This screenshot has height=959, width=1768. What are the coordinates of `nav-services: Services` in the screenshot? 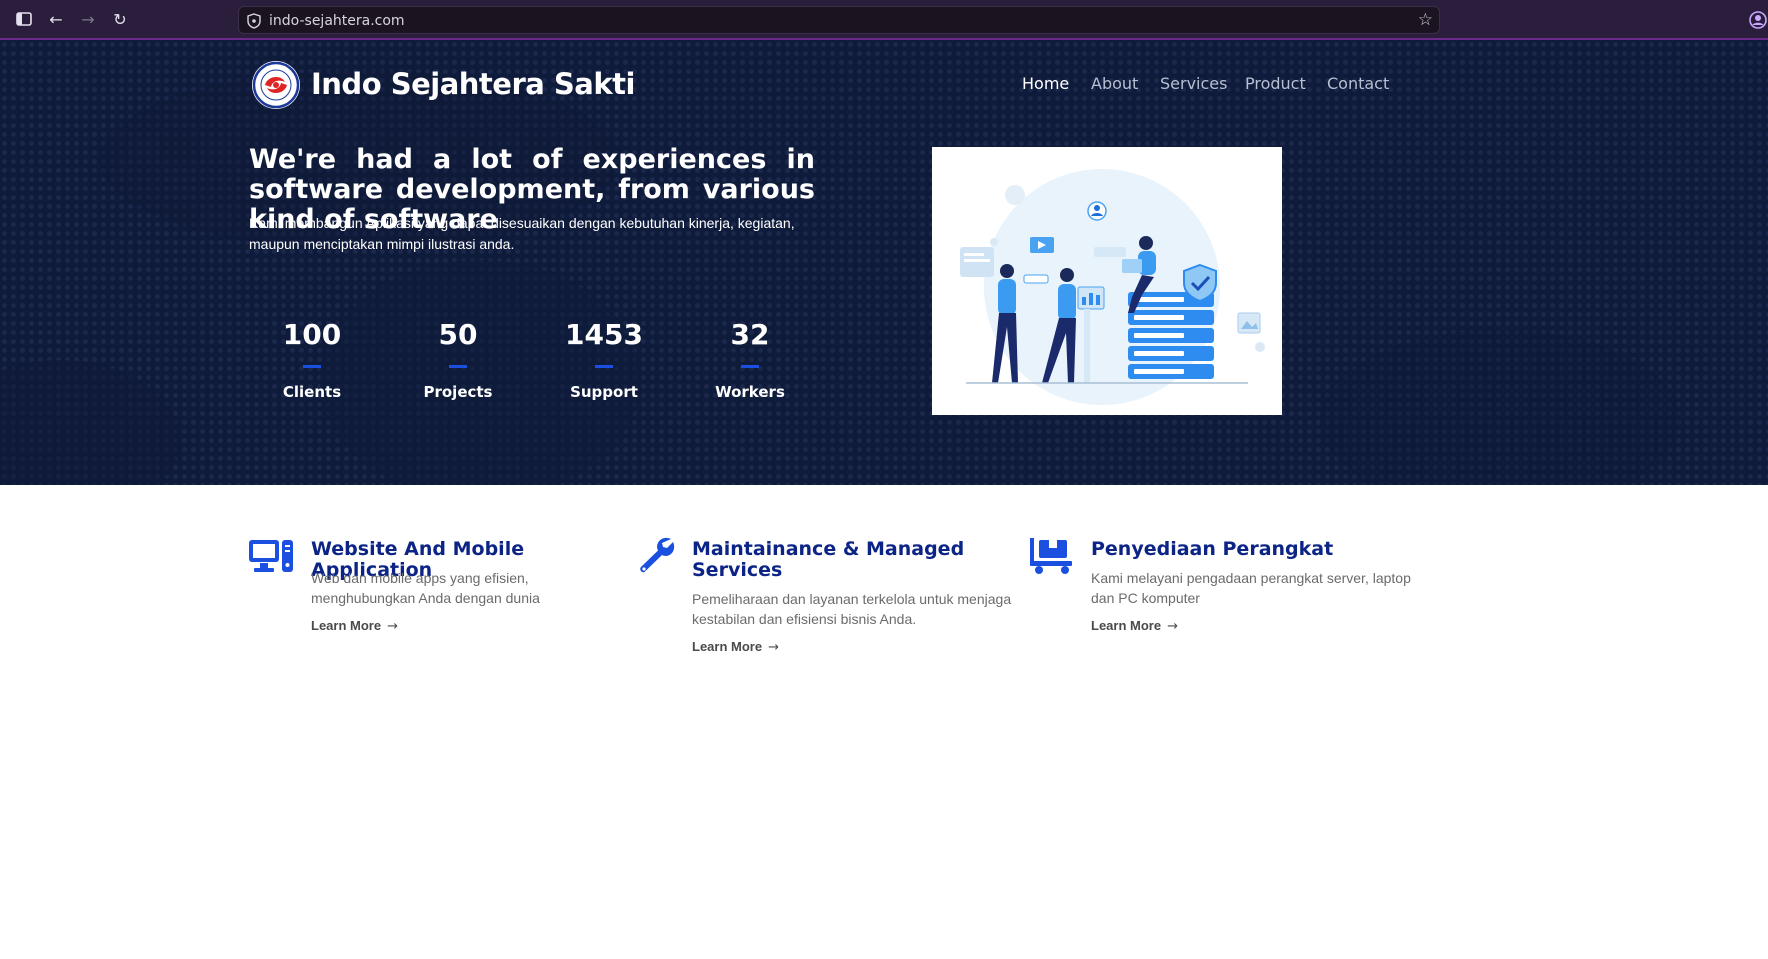 It's located at (1193, 83).